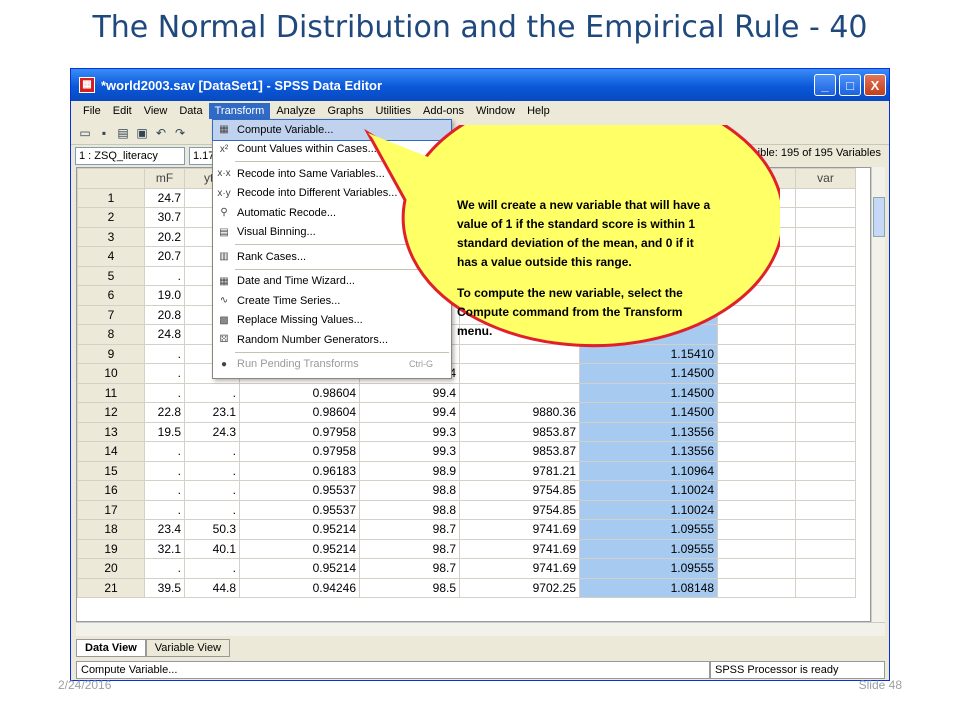 The image size is (960, 720). What do you see at coordinates (648, 509) in the screenshot?
I see `grid-cell: 1.10024` at bounding box center [648, 509].